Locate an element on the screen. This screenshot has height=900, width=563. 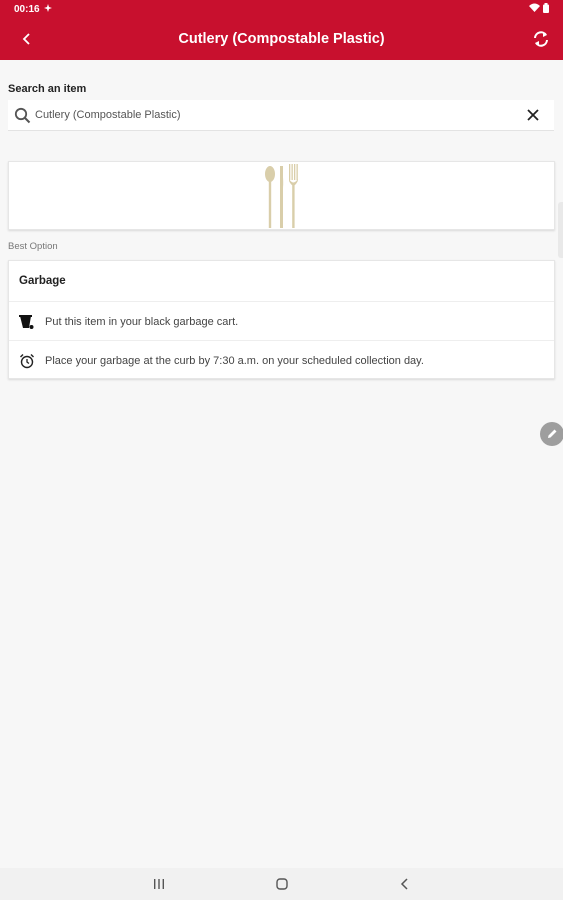
system-nav-bar is located at coordinates (281, 884).